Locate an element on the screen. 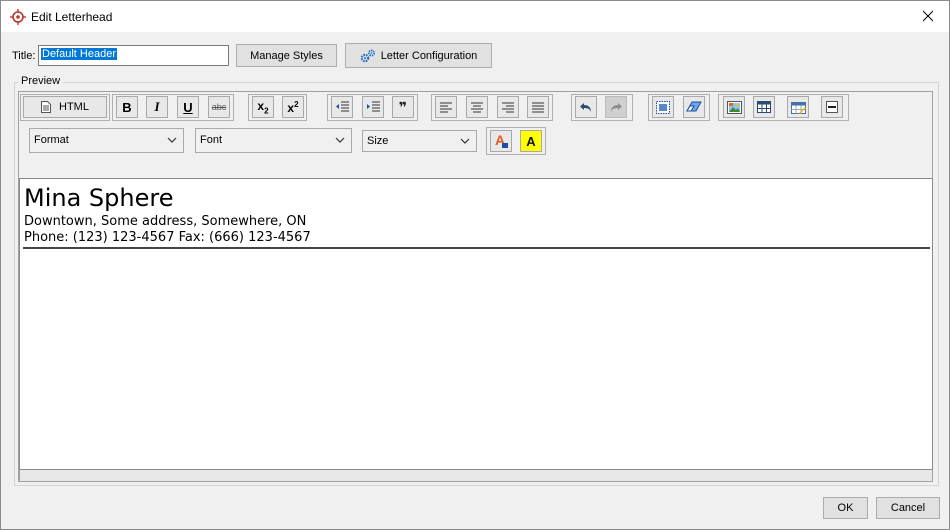  horizontal-rule-icon is located at coordinates (832, 107).